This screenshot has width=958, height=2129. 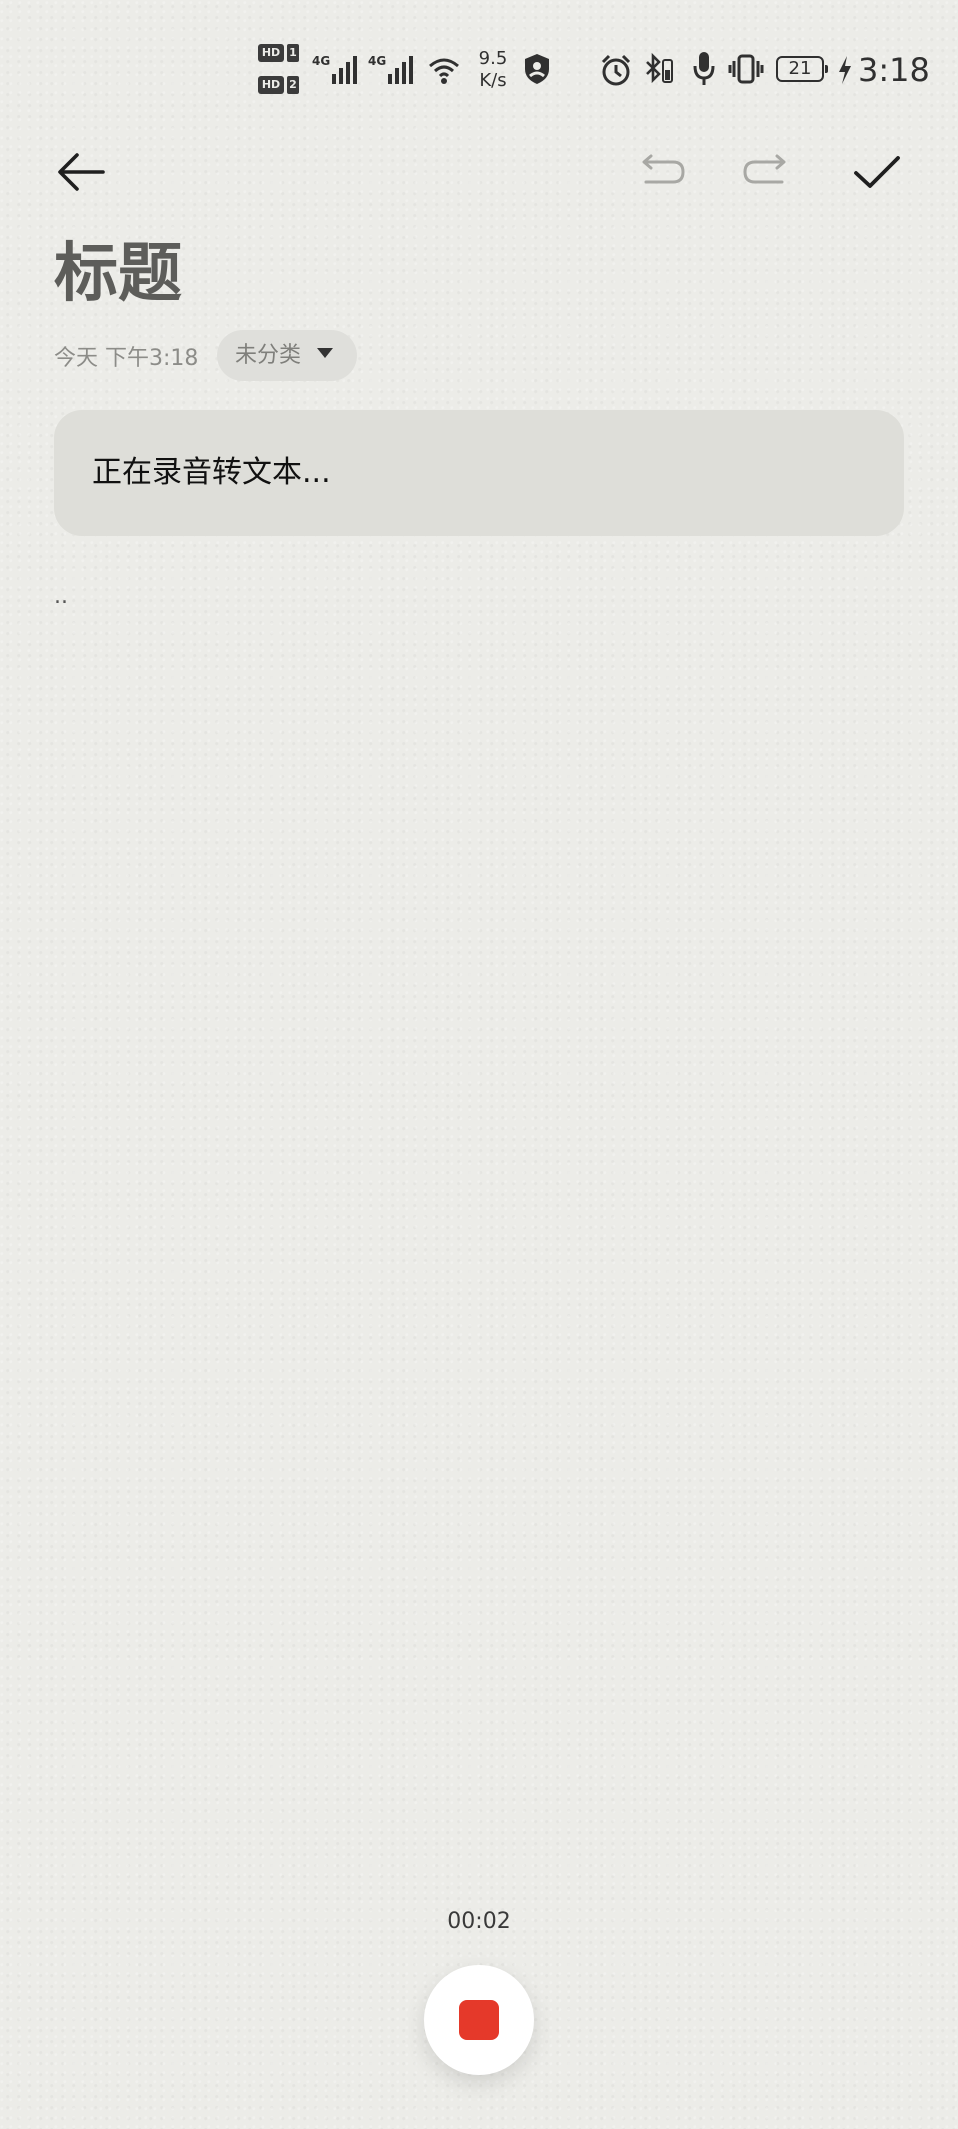 I want to click on bluetooth-battery-icon, so click(x=659, y=68).